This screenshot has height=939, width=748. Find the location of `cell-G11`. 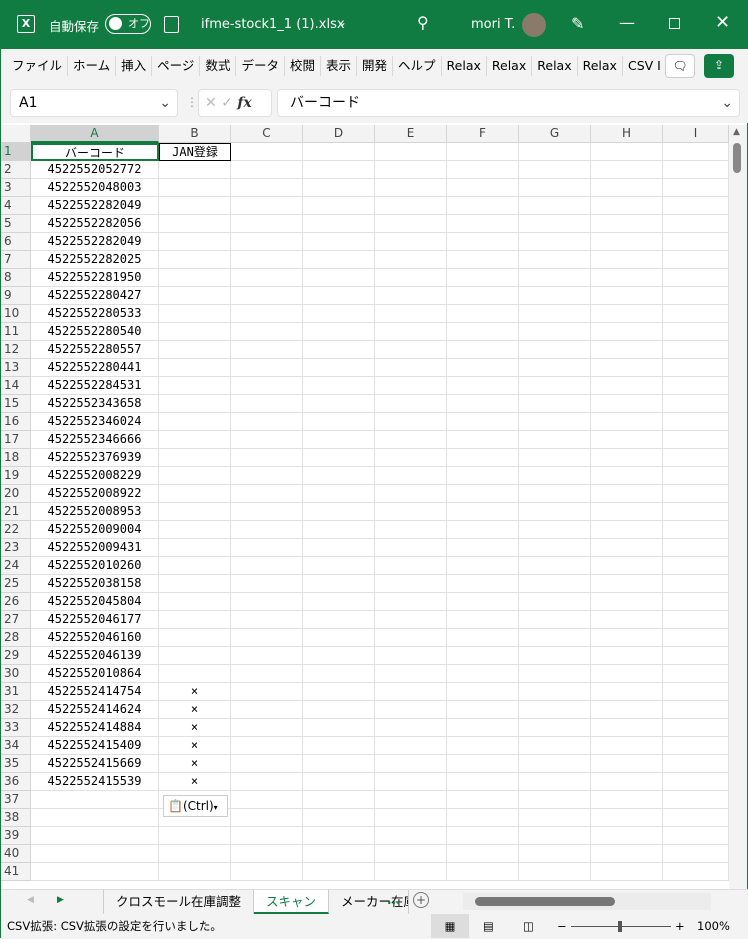

cell-G11 is located at coordinates (555, 332).